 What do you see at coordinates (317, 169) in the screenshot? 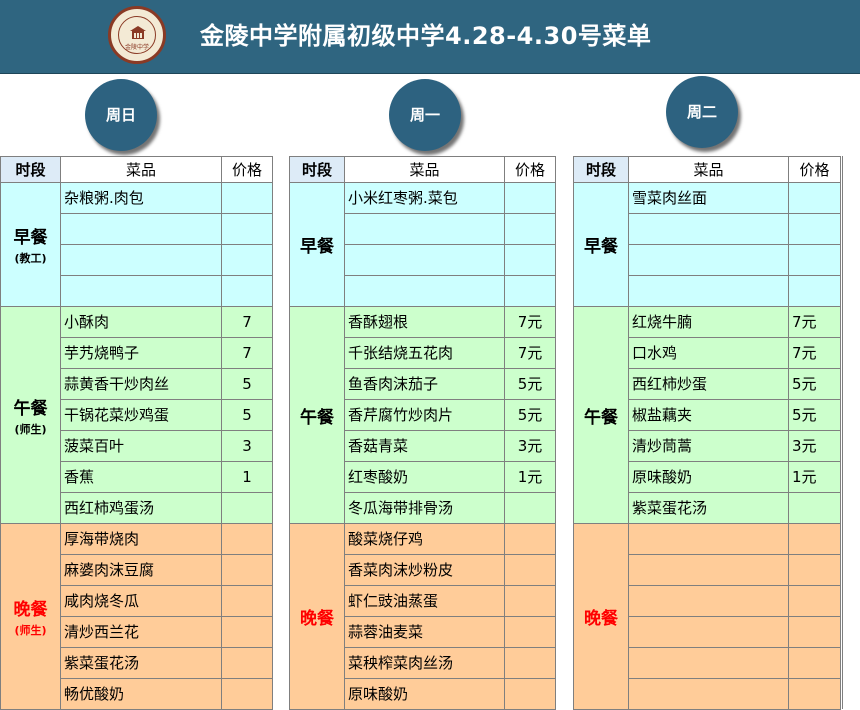
I see `column-header-period: 时段` at bounding box center [317, 169].